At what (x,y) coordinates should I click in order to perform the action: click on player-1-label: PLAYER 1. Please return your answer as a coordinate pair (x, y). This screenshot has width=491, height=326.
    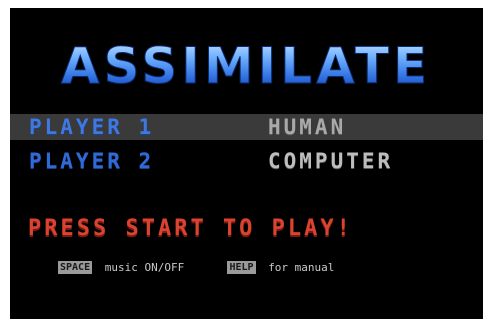
    Looking at the image, I should click on (92, 127).